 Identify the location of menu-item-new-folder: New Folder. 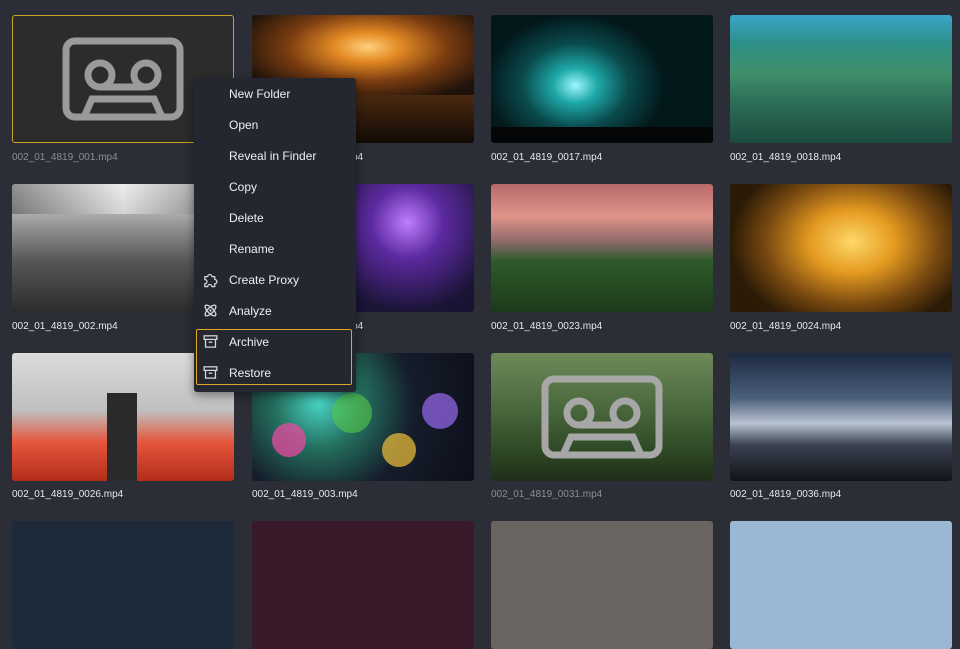
(275, 93).